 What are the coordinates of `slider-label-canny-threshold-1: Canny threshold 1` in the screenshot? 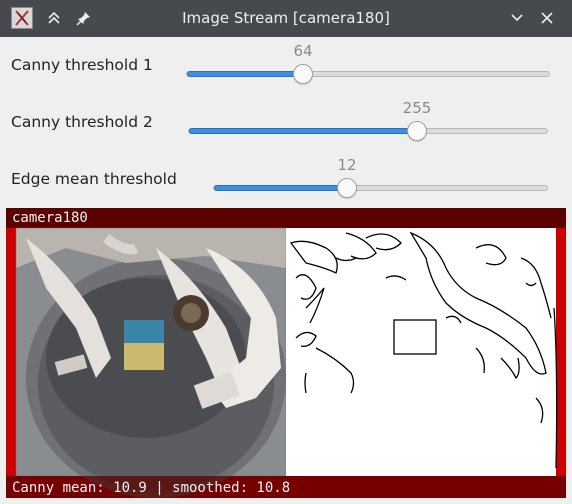 It's located at (82, 65).